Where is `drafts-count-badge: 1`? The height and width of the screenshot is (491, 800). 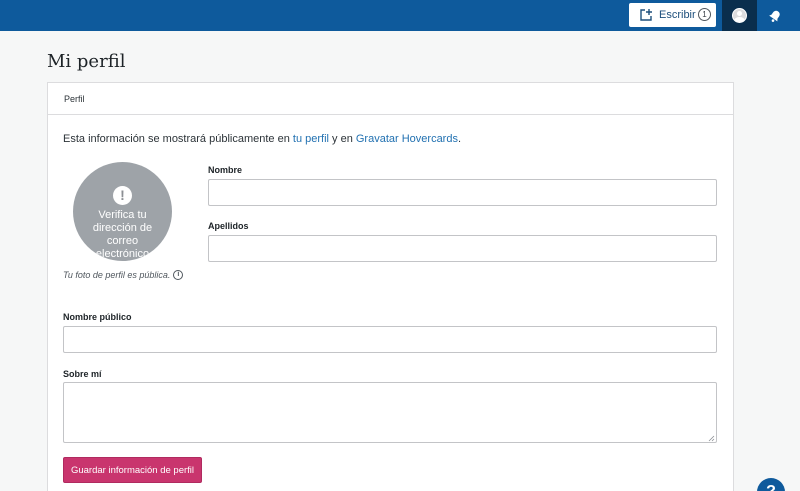
drafts-count-badge: 1 is located at coordinates (704, 14).